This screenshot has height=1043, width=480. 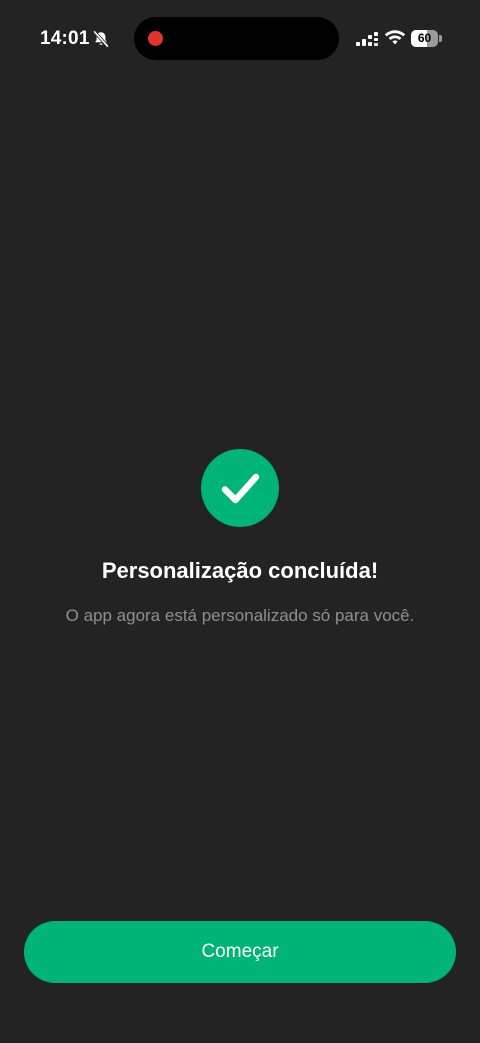 I want to click on dynamic-island, so click(x=236, y=38).